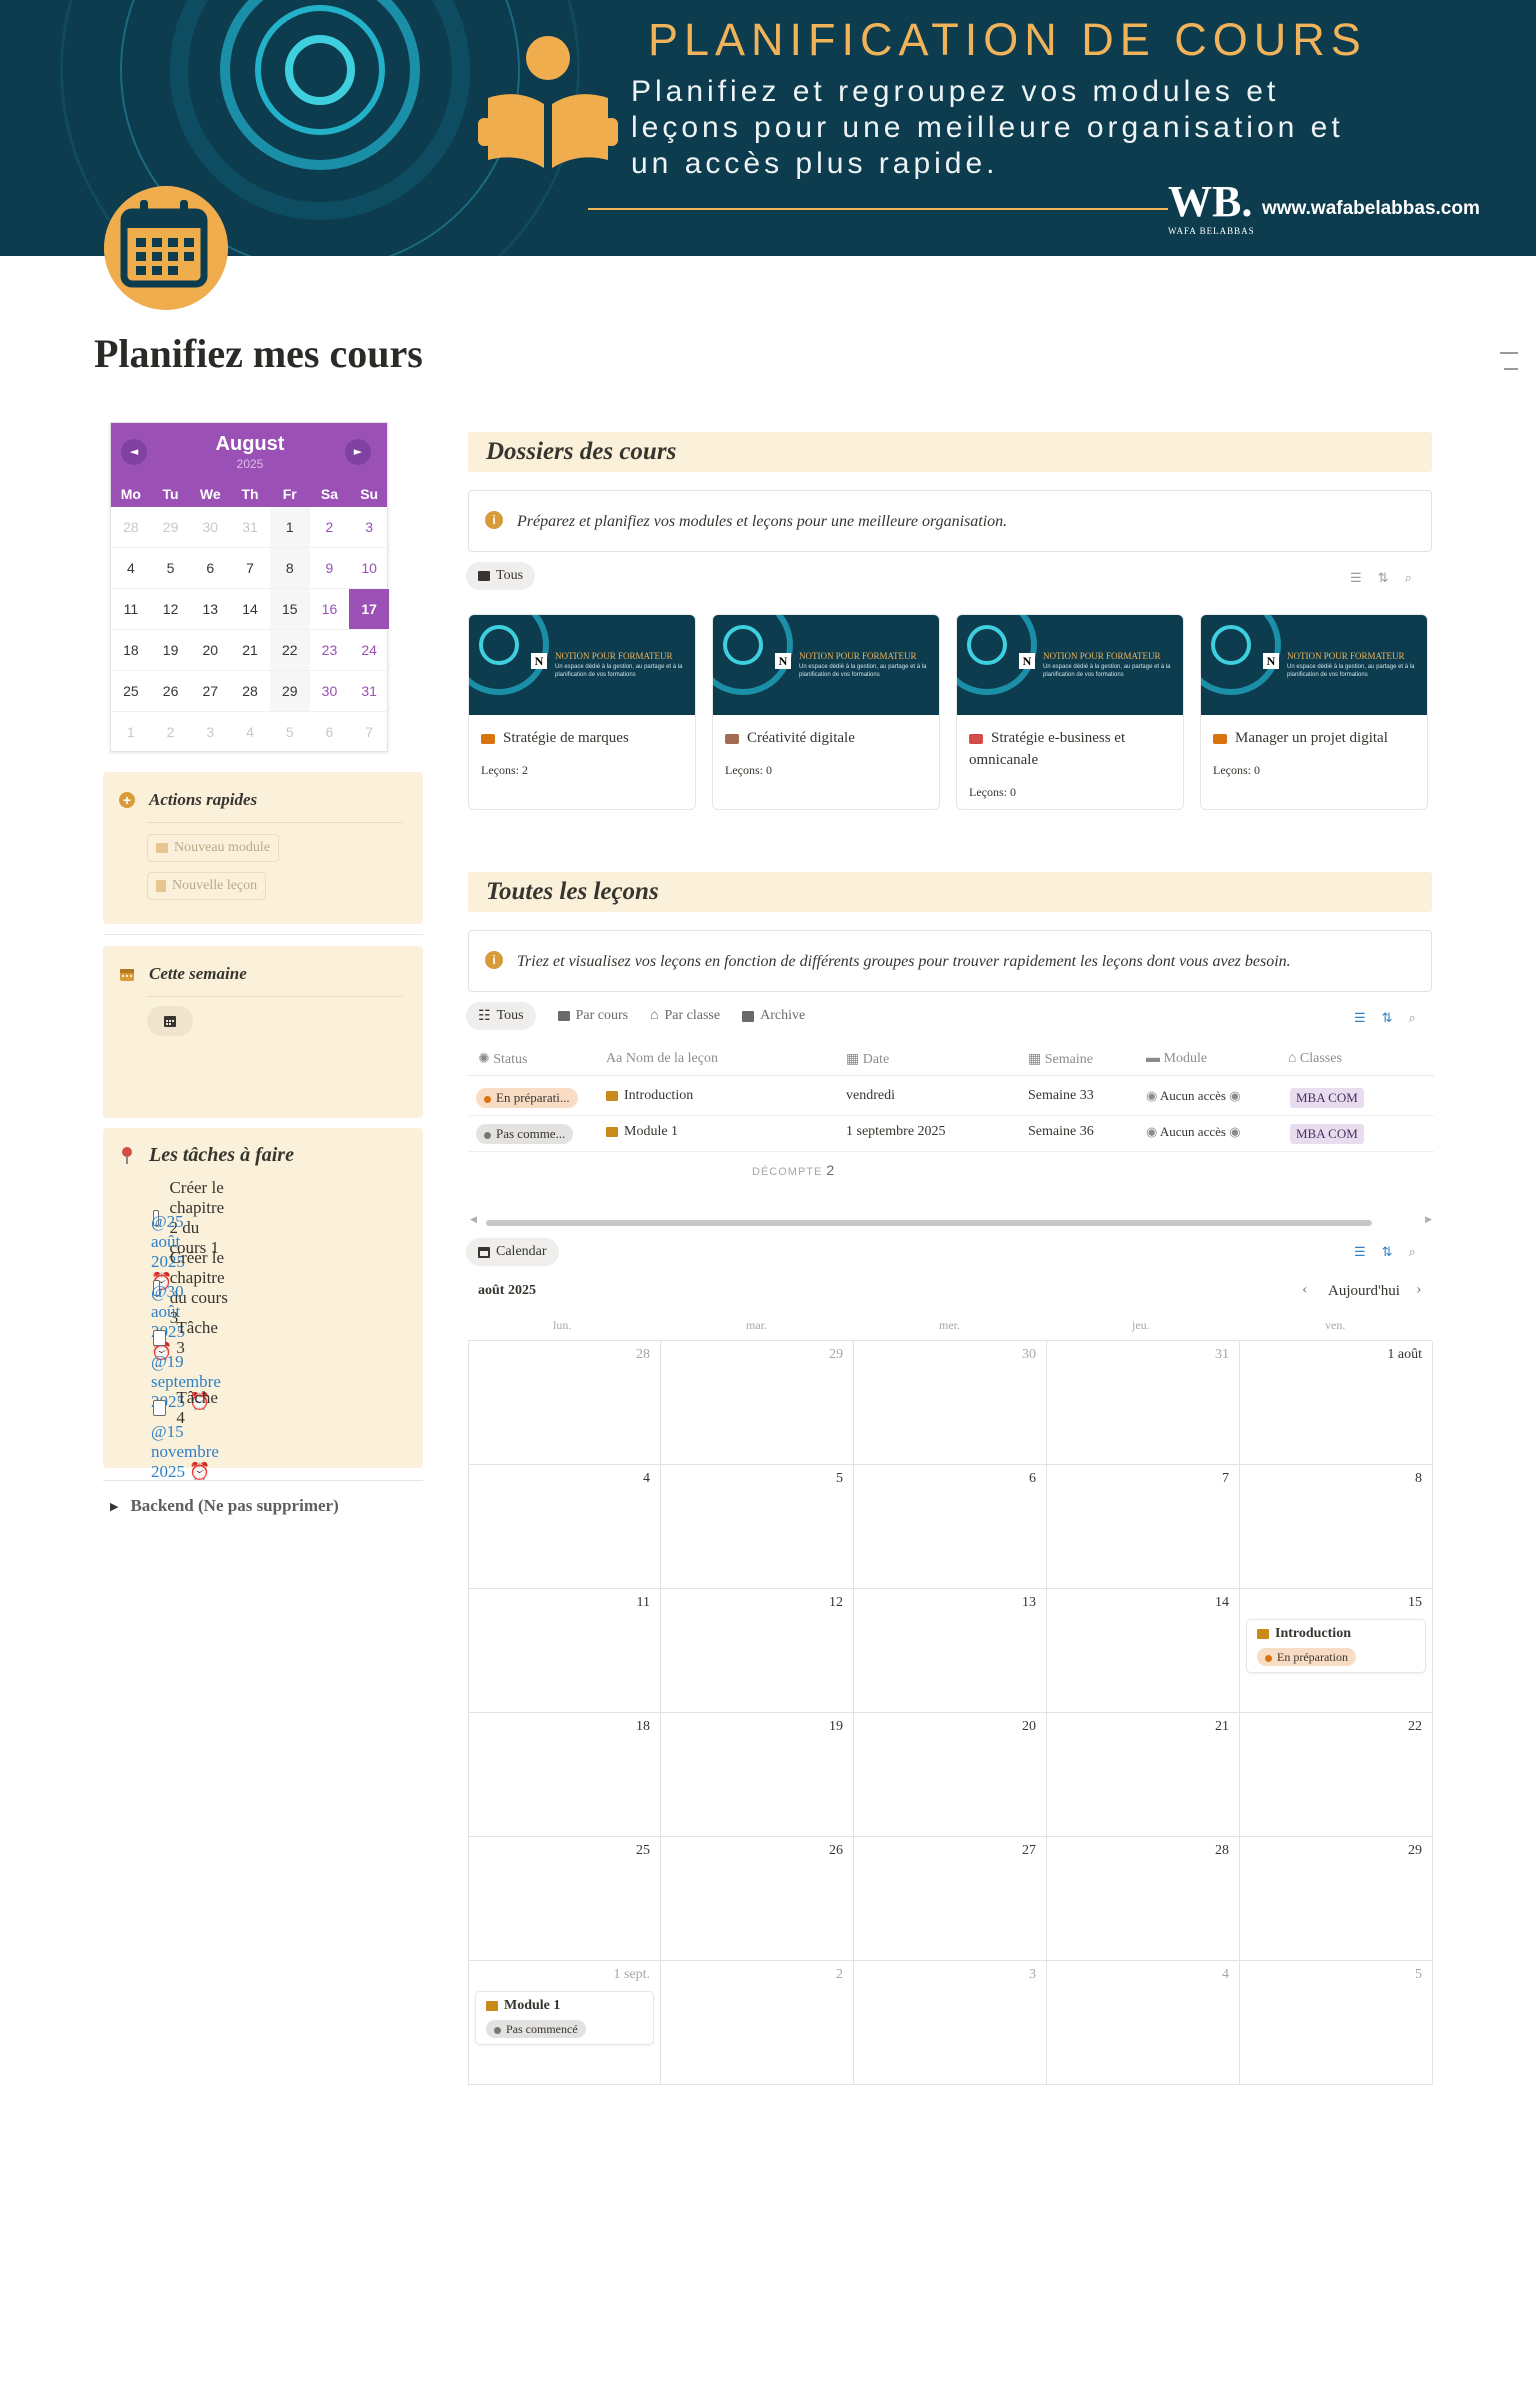  What do you see at coordinates (289, 609) in the screenshot?
I see `mini-calendar-day: 15` at bounding box center [289, 609].